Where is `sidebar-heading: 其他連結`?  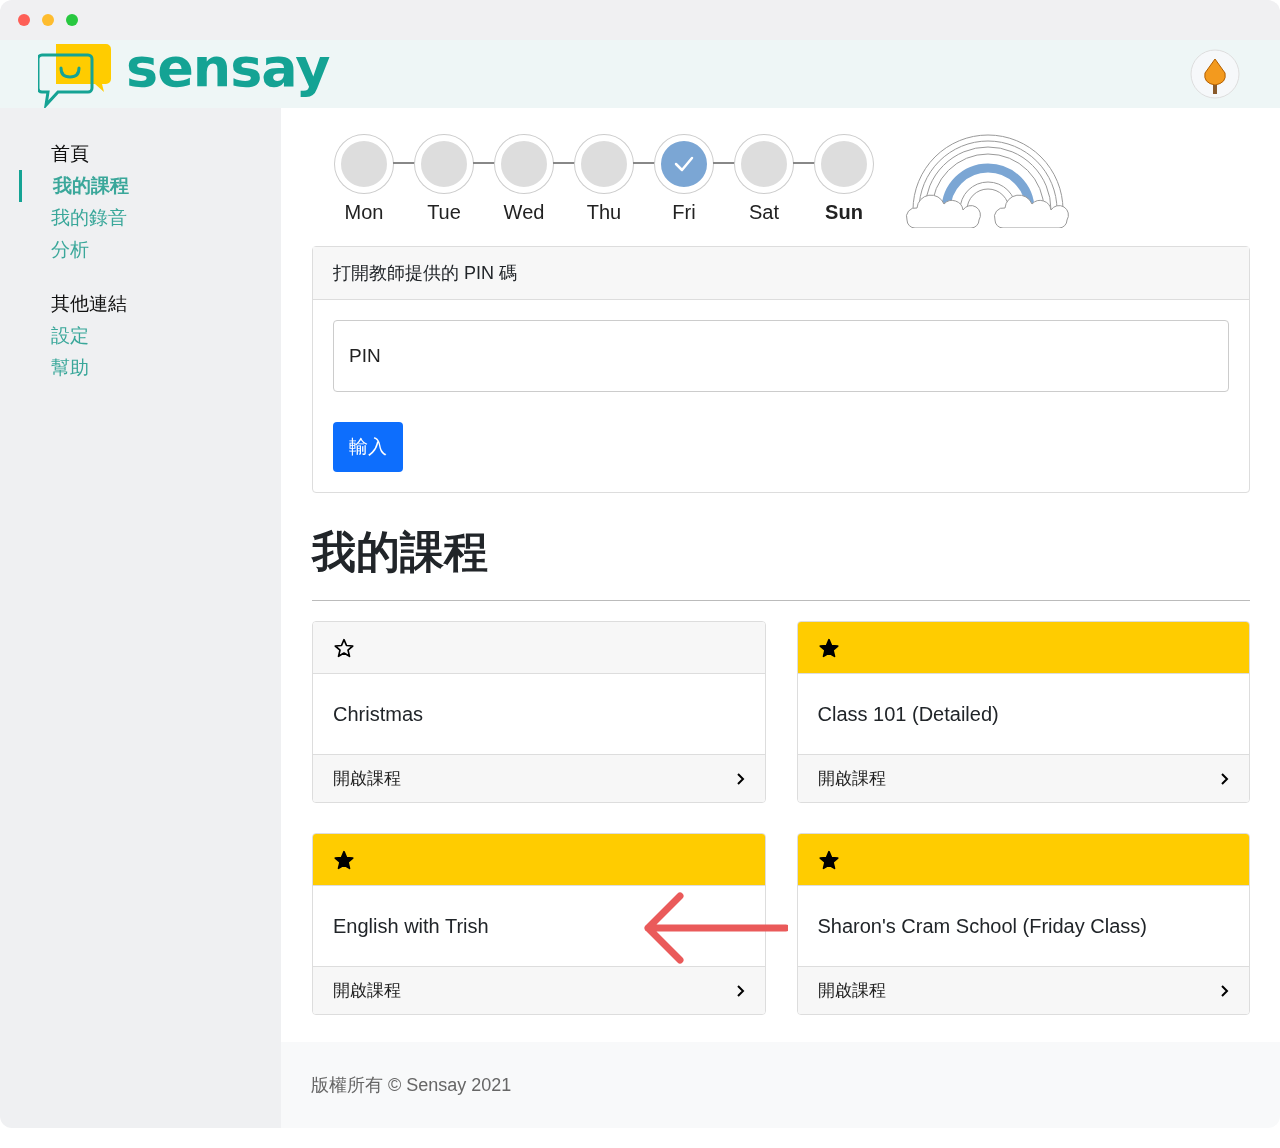 sidebar-heading: 其他連結 is located at coordinates (89, 304).